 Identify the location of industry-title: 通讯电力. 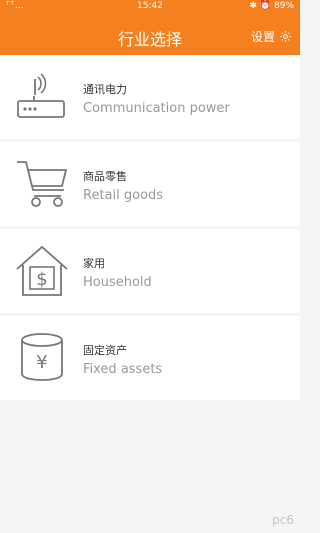
(105, 89).